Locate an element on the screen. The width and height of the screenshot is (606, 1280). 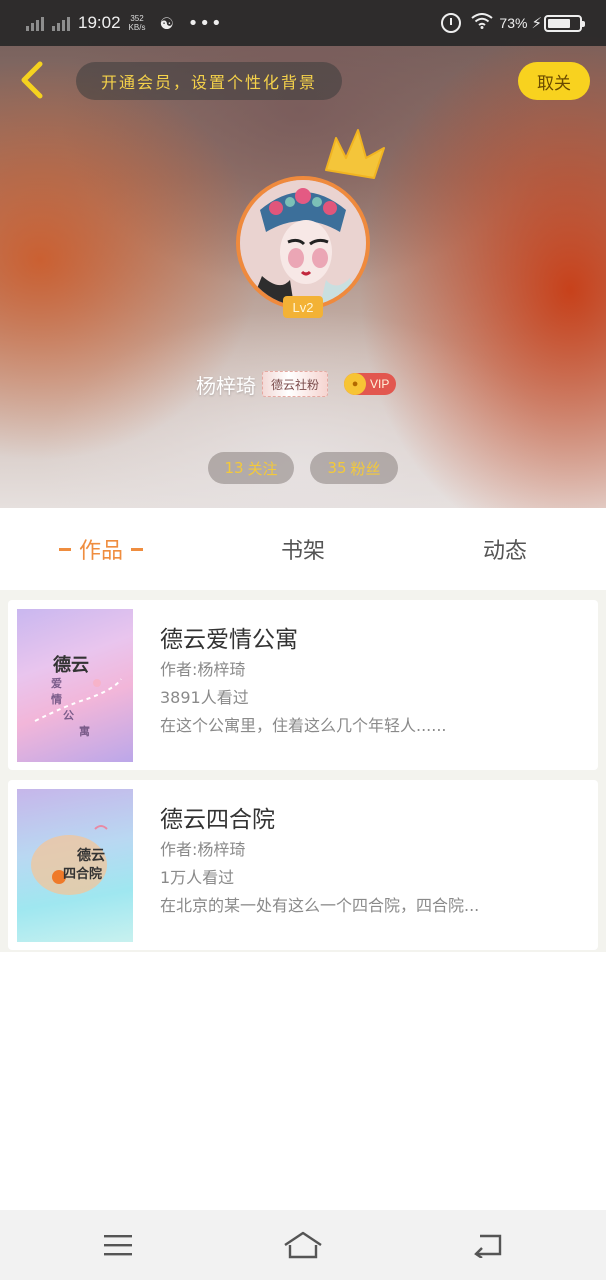
unfollow-button: 取关 is located at coordinates (554, 81).